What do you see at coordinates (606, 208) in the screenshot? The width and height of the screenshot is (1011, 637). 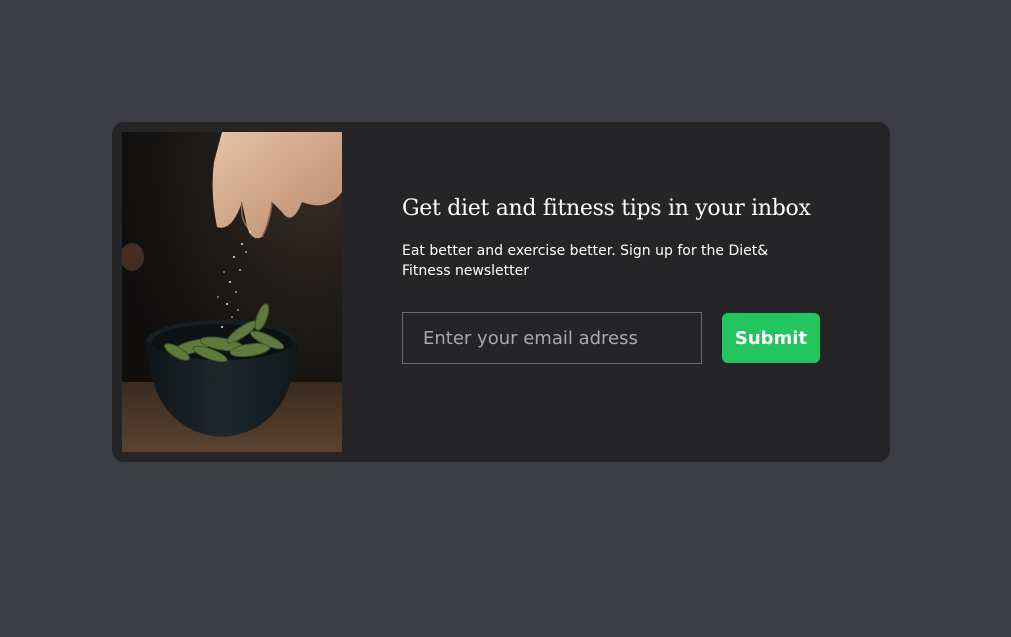 I see `newsletter-title: Get diet and fitness tips in your inbox` at bounding box center [606, 208].